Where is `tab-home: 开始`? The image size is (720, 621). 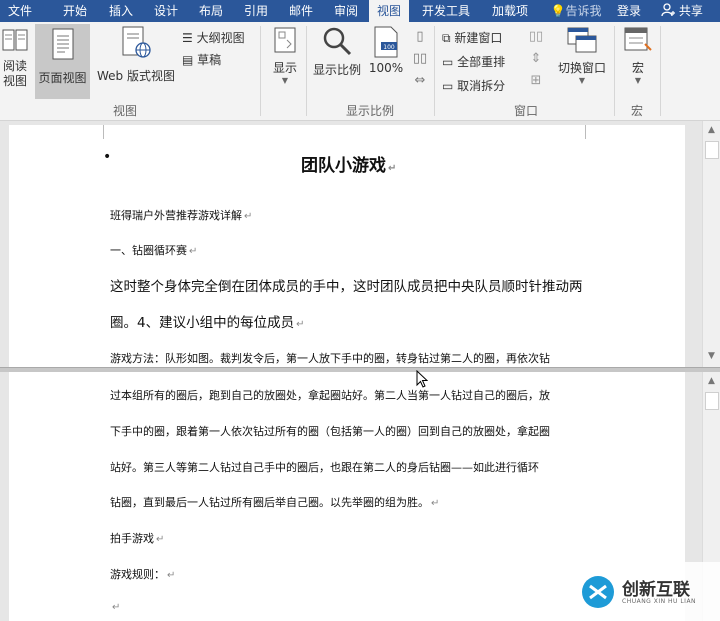 tab-home: 开始 is located at coordinates (75, 11).